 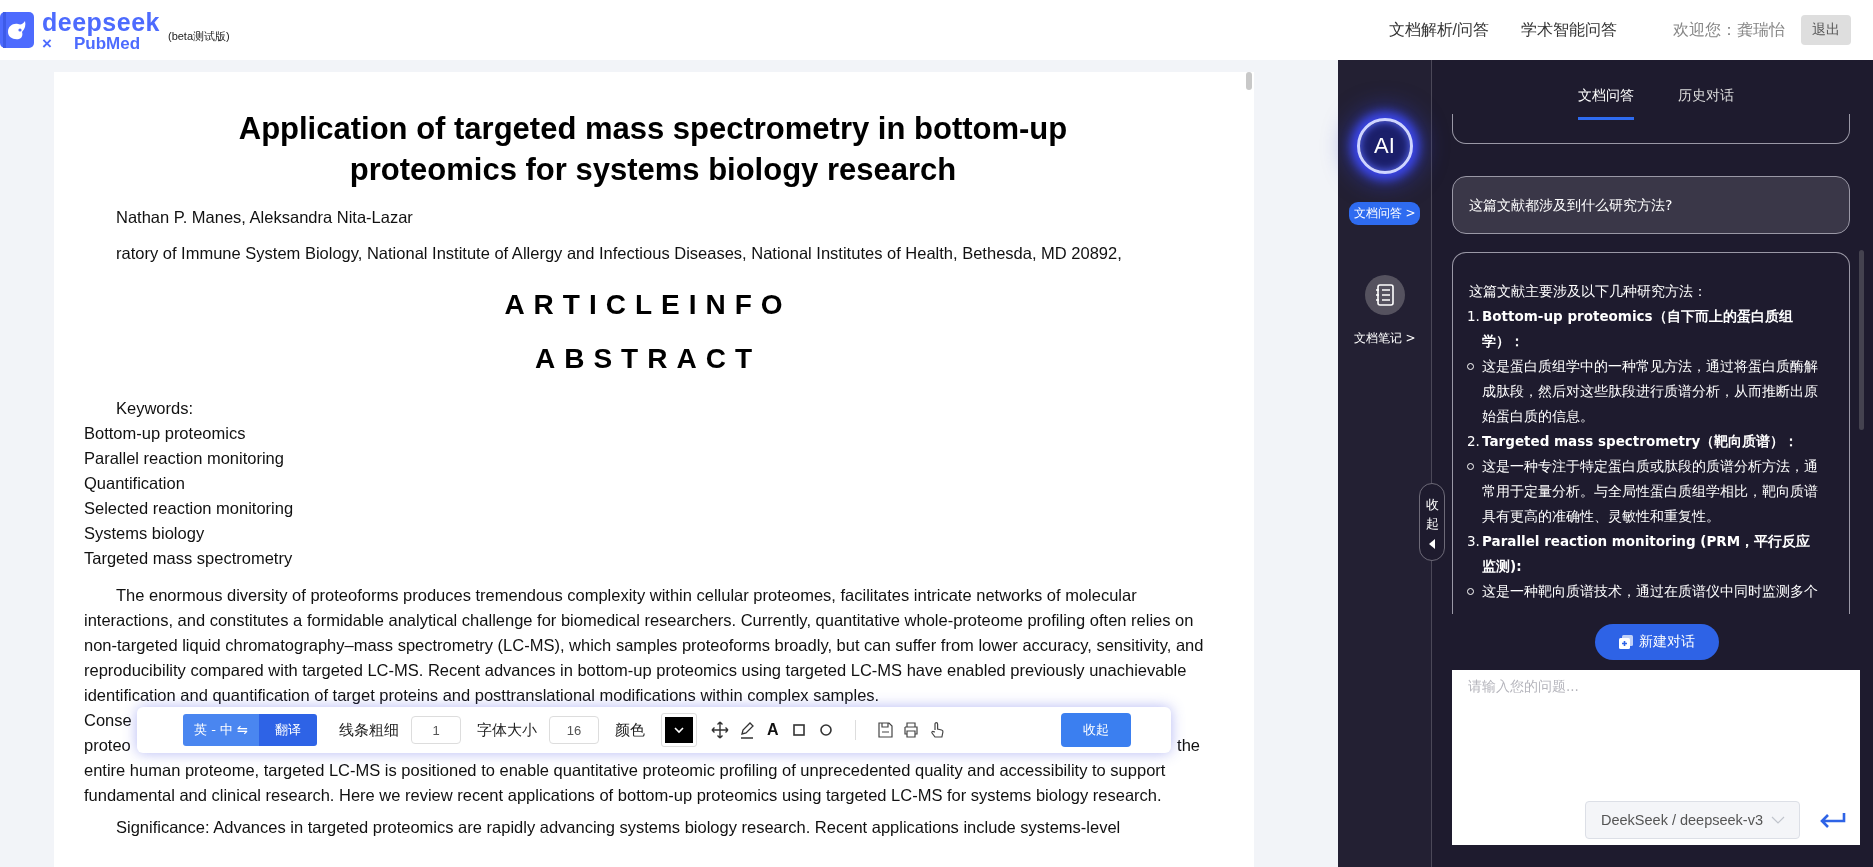 What do you see at coordinates (107, 44) in the screenshot?
I see `logo-partner-name: PubMed` at bounding box center [107, 44].